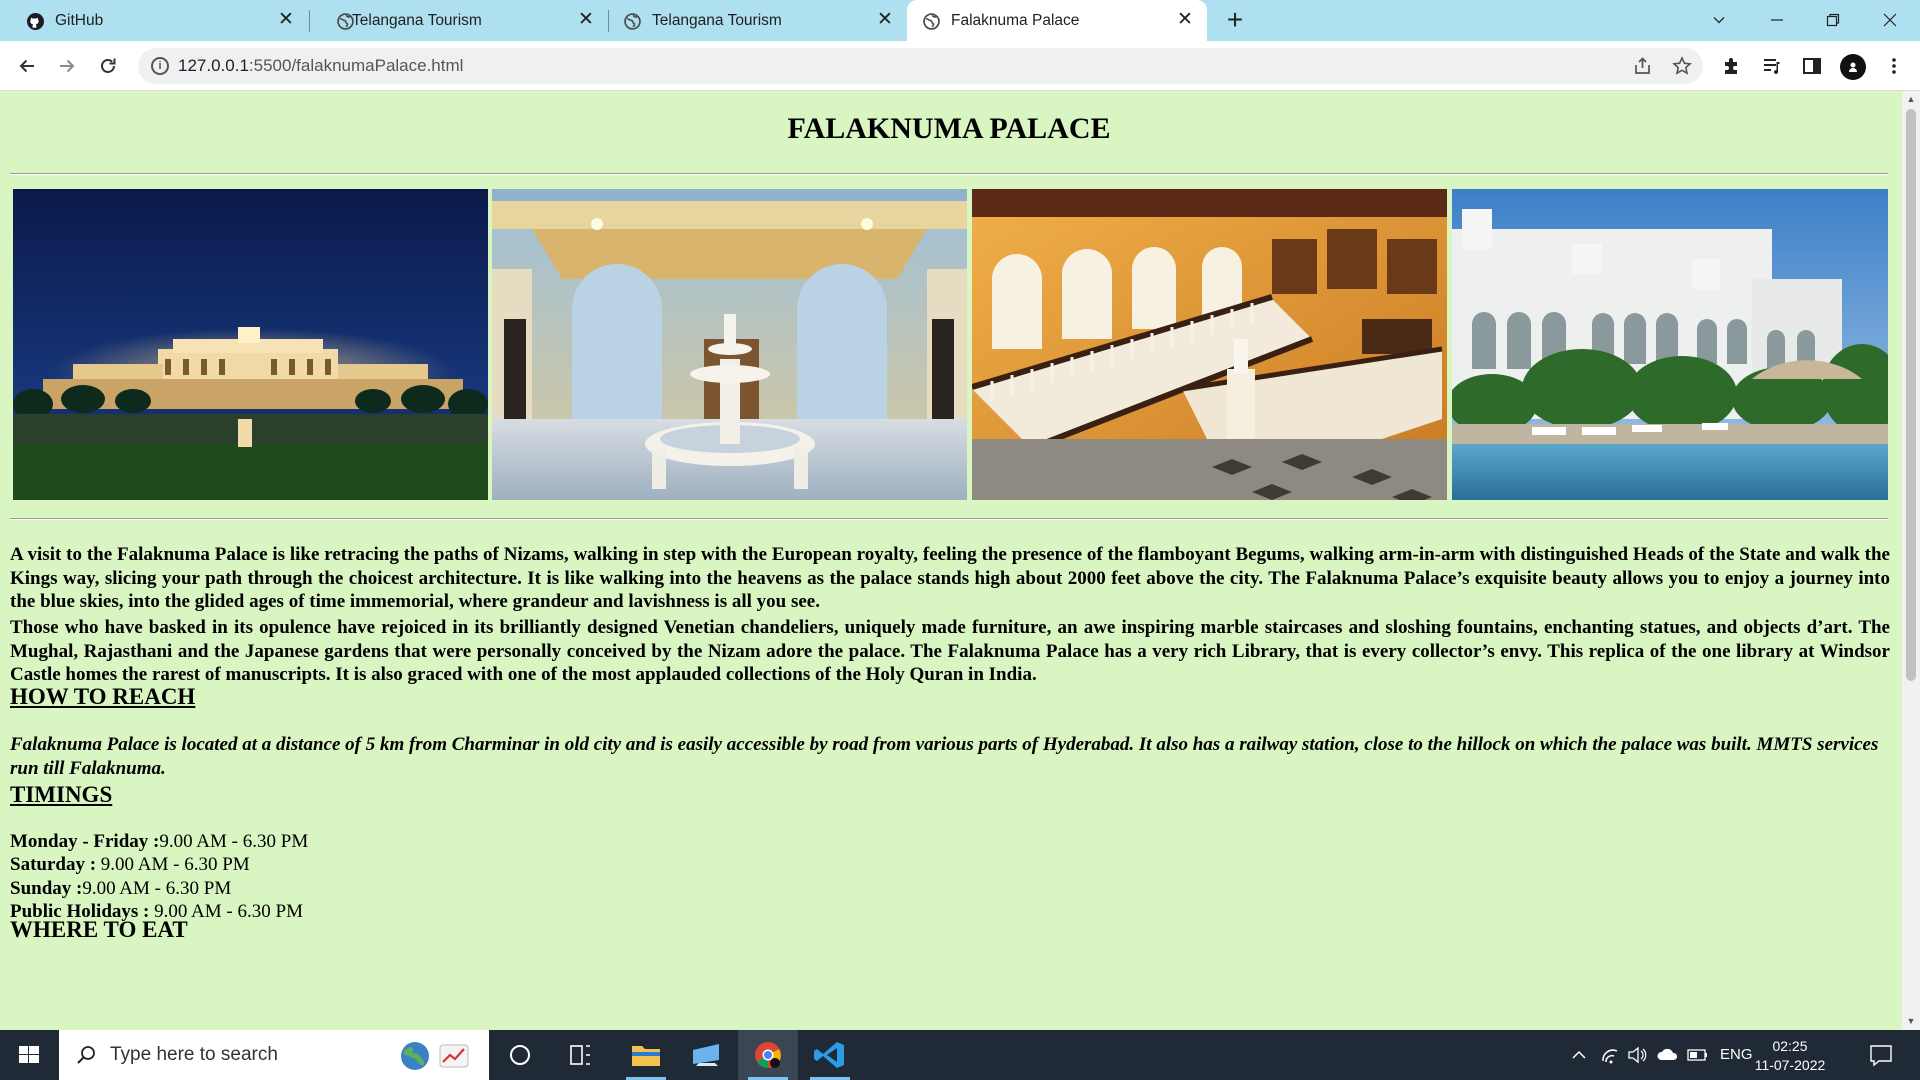 The image size is (1920, 1080). What do you see at coordinates (1777, 20) in the screenshot?
I see `minimize-icon` at bounding box center [1777, 20].